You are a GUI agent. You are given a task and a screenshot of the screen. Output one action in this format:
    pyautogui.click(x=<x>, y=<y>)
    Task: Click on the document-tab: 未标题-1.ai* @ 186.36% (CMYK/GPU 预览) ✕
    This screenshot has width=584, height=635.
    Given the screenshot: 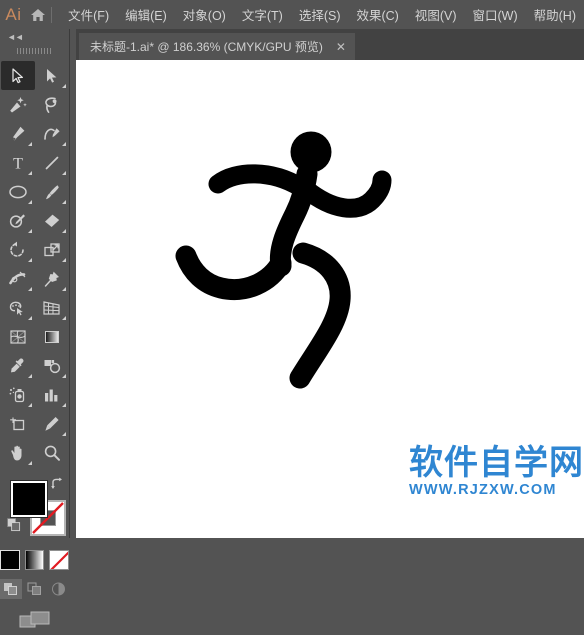 What is the action you would take?
    pyautogui.click(x=217, y=46)
    